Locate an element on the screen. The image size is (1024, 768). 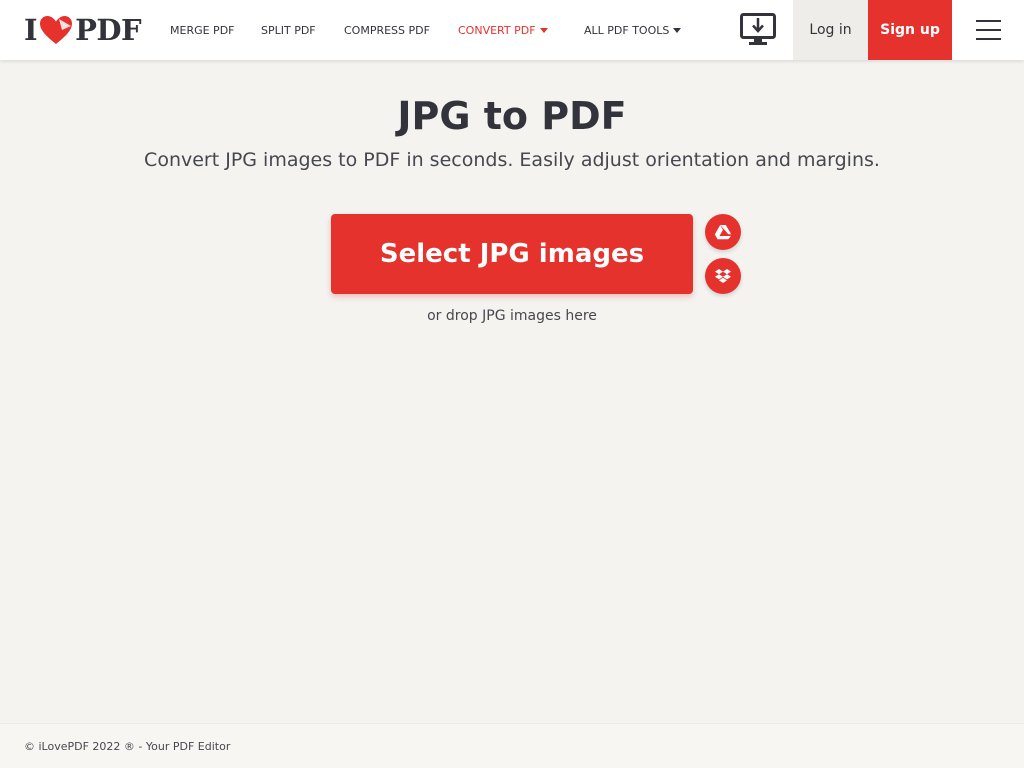
nav-merge-pdf: MERGE PDF is located at coordinates (202, 30).